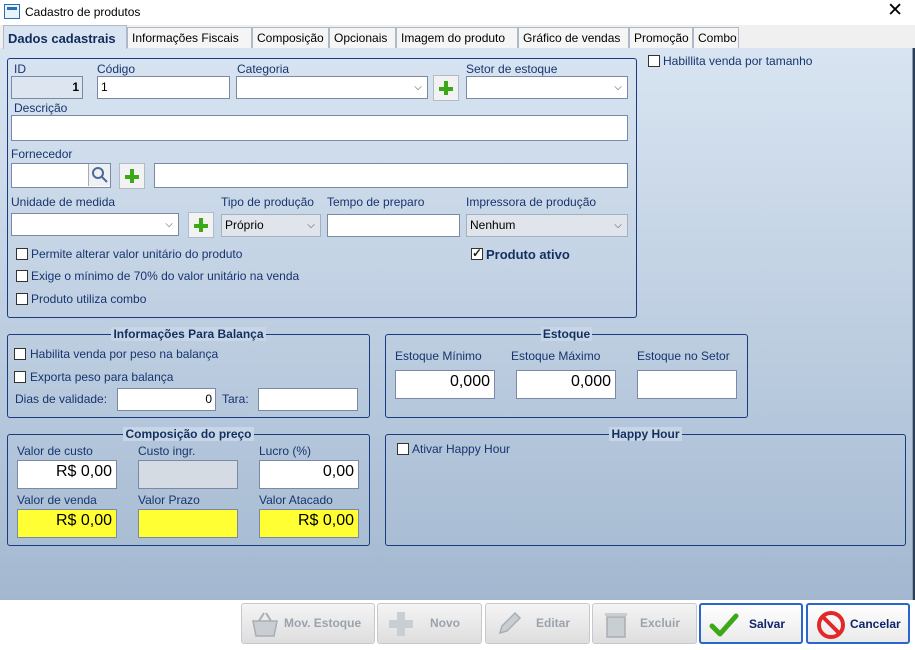 This screenshot has width=915, height=650. I want to click on exporta-peso-checkbox, so click(20, 377).